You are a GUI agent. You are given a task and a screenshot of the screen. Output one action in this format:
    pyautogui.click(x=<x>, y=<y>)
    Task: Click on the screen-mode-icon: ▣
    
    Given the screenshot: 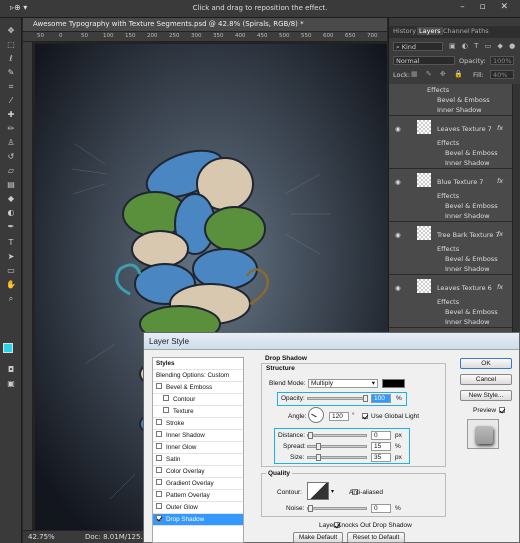 What is the action you would take?
    pyautogui.click(x=11, y=383)
    